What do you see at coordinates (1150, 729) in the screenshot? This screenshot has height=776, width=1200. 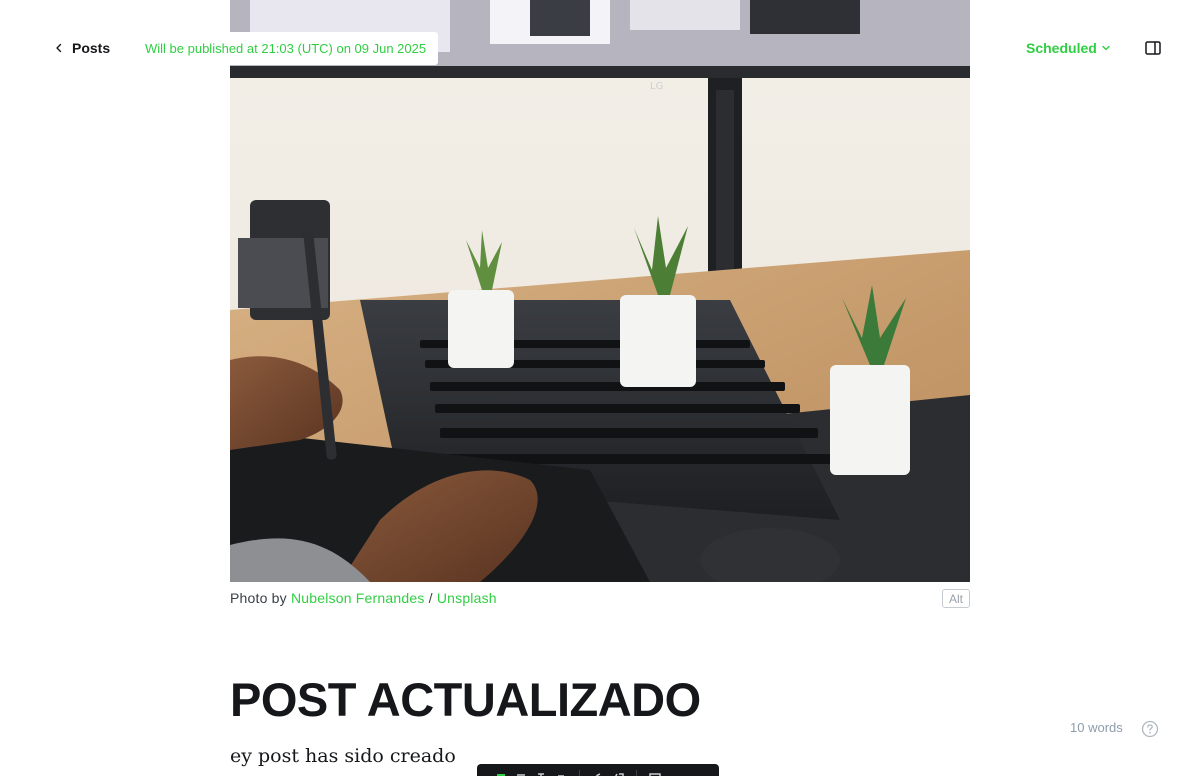 I see `help-circle-icon` at bounding box center [1150, 729].